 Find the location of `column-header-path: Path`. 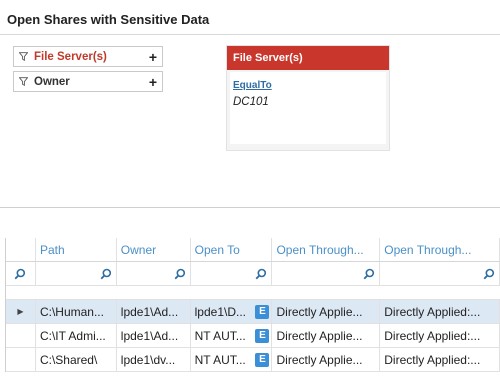

column-header-path: Path is located at coordinates (76, 249).